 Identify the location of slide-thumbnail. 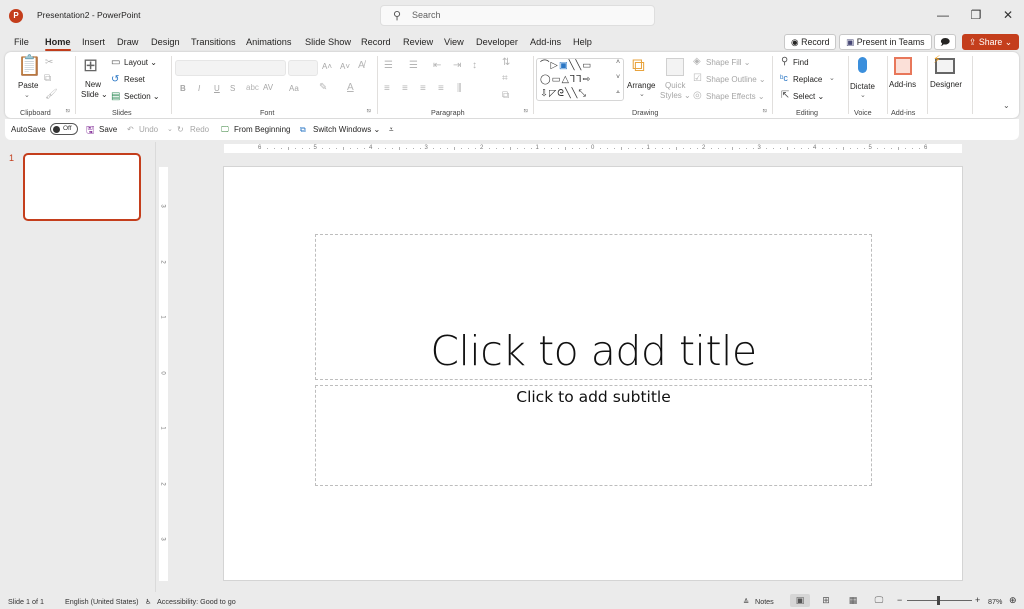
(82, 187).